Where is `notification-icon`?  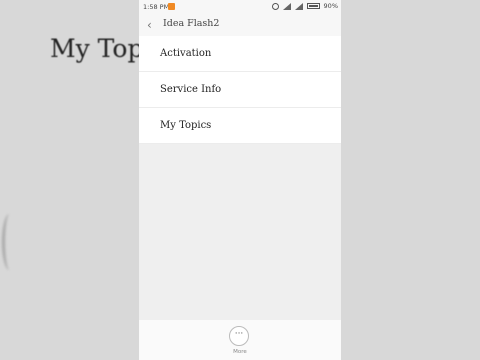 notification-icon is located at coordinates (171, 6).